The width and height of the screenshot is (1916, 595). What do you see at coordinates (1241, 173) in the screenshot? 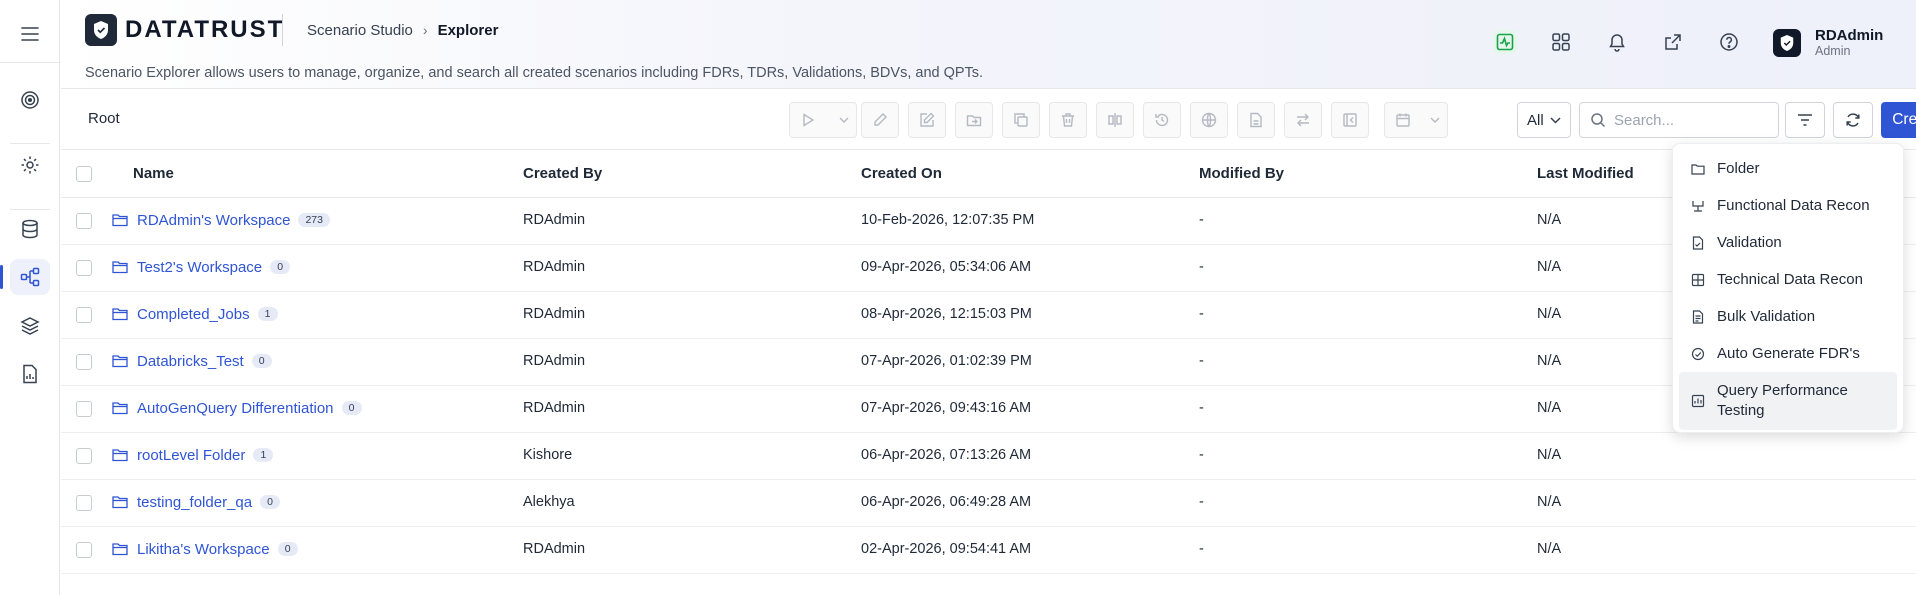
I see `column-header-modified-by: Modified By` at bounding box center [1241, 173].